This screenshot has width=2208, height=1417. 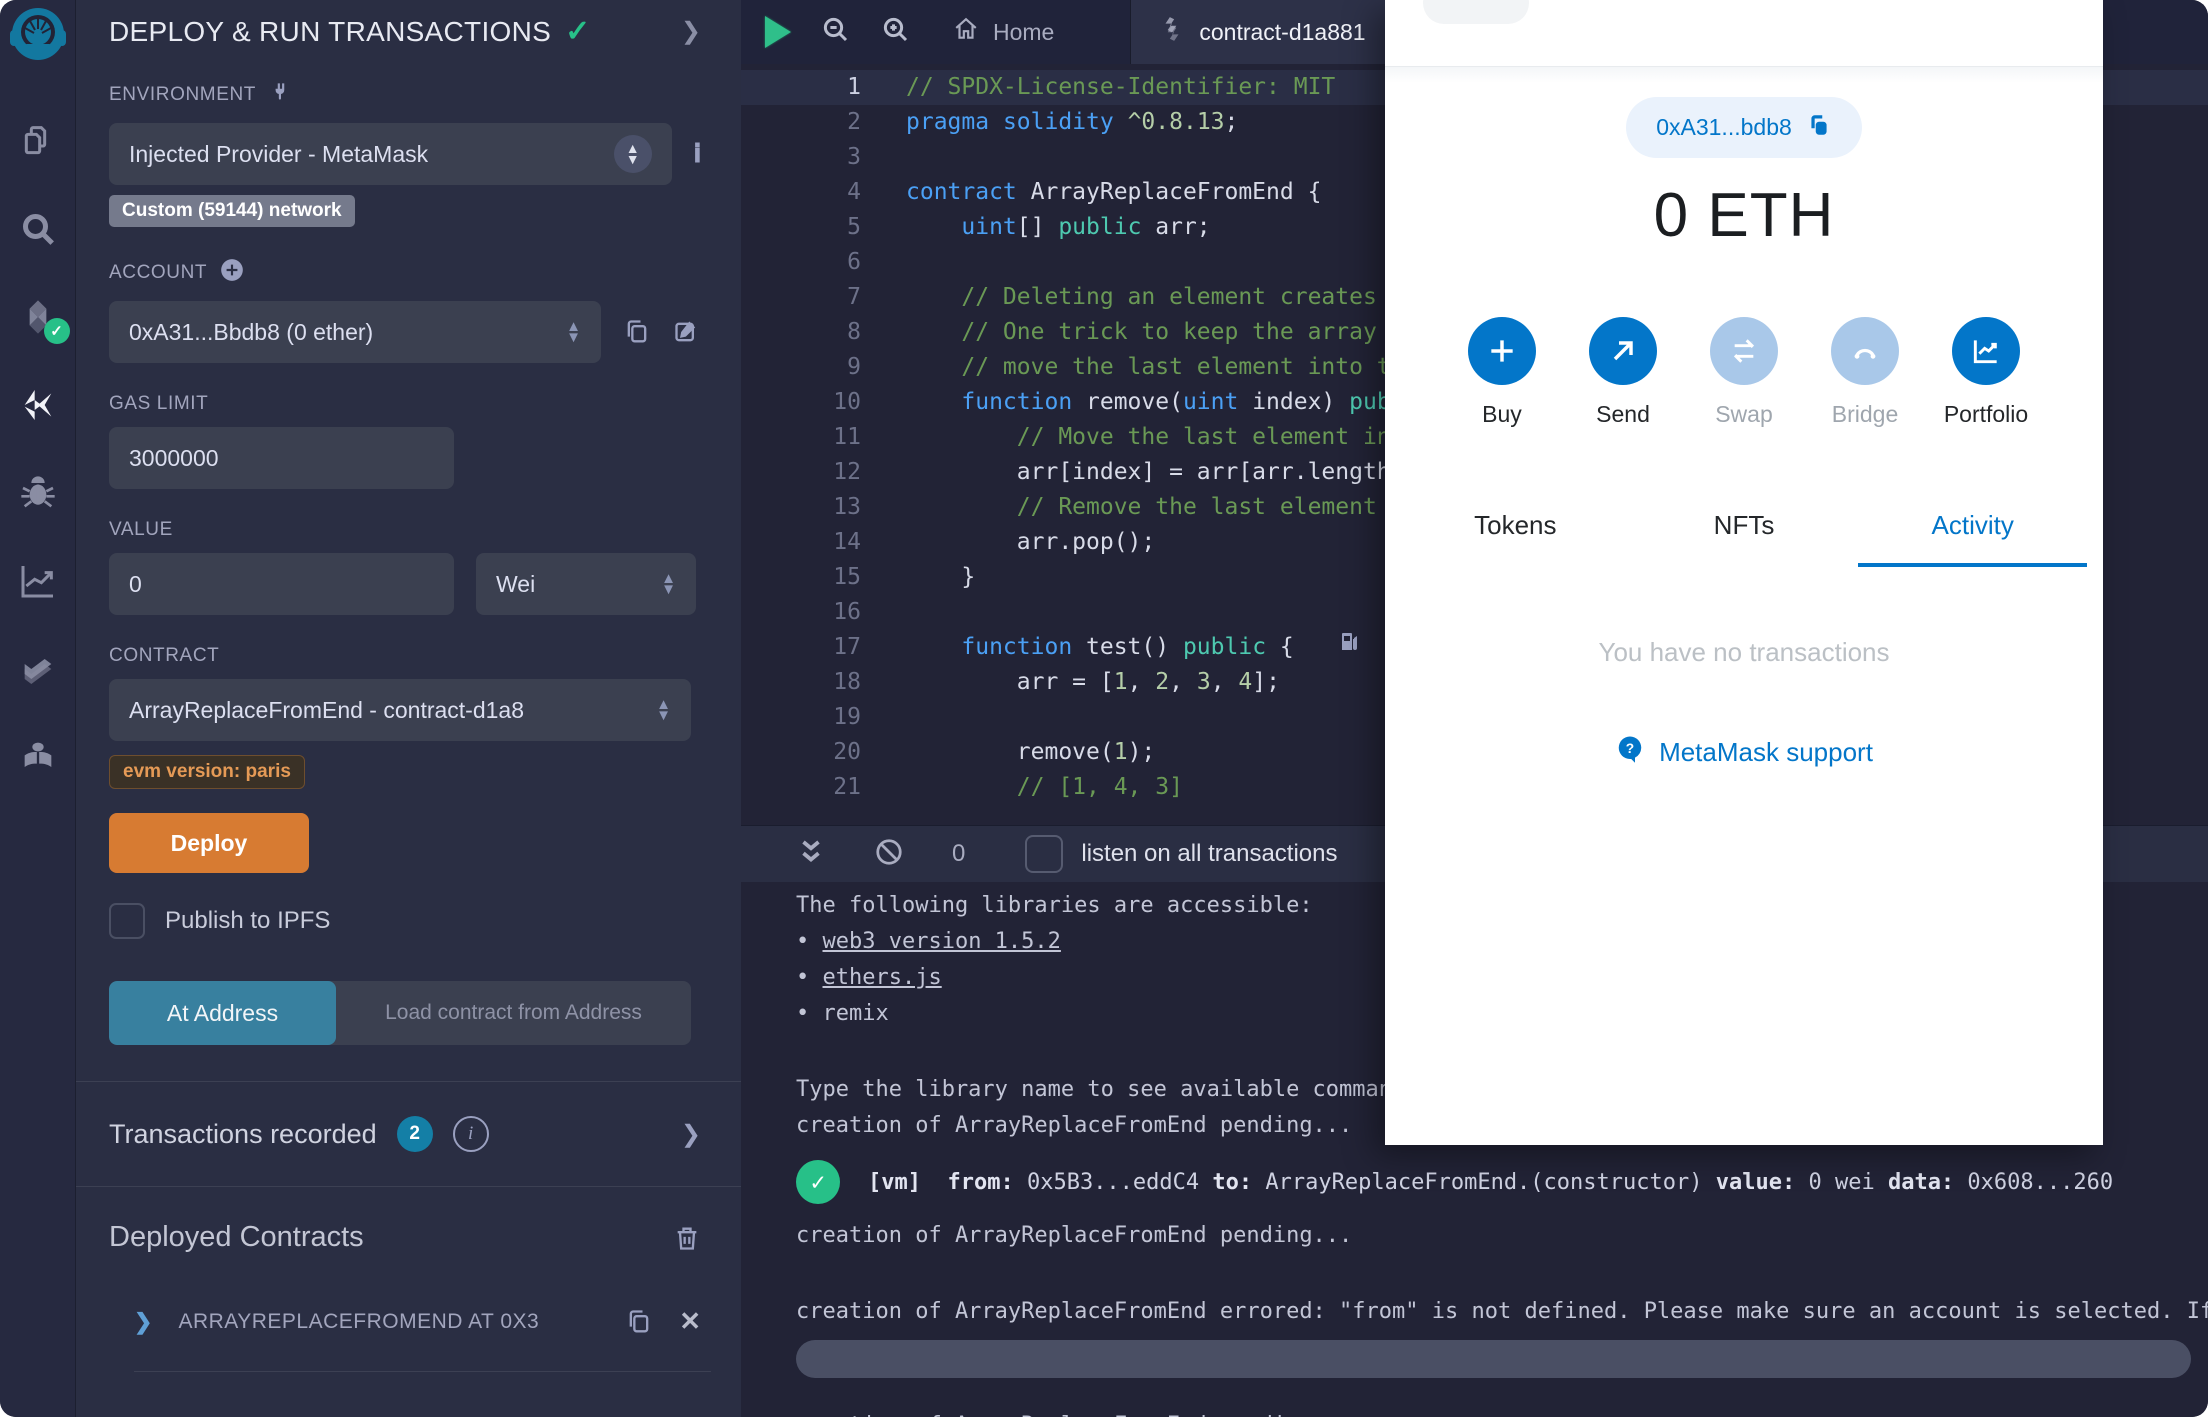 I want to click on plus-icon, so click(x=1502, y=351).